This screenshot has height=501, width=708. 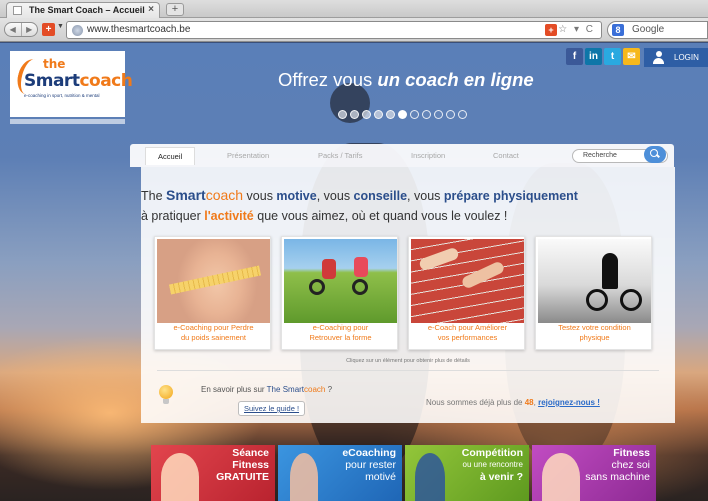 What do you see at coordinates (574, 56) in the screenshot?
I see `facebook-icon: f` at bounding box center [574, 56].